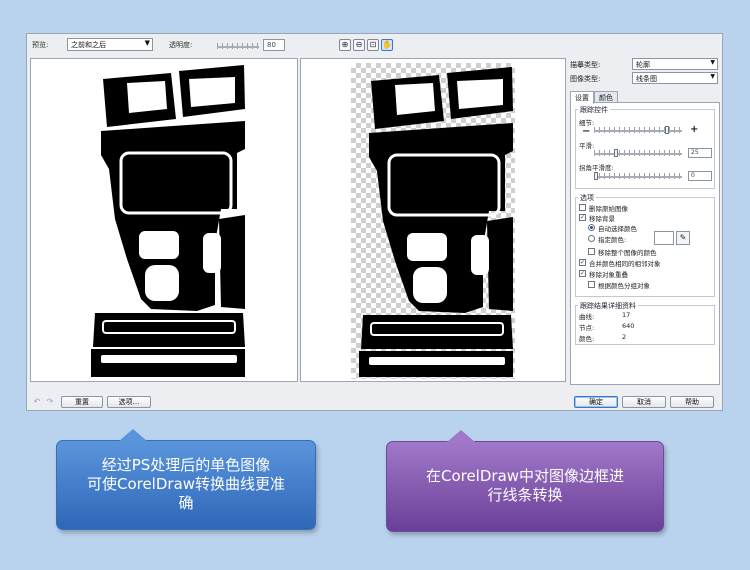 This screenshot has width=750, height=570. I want to click on image-type-value: 线条图, so click(646, 79).